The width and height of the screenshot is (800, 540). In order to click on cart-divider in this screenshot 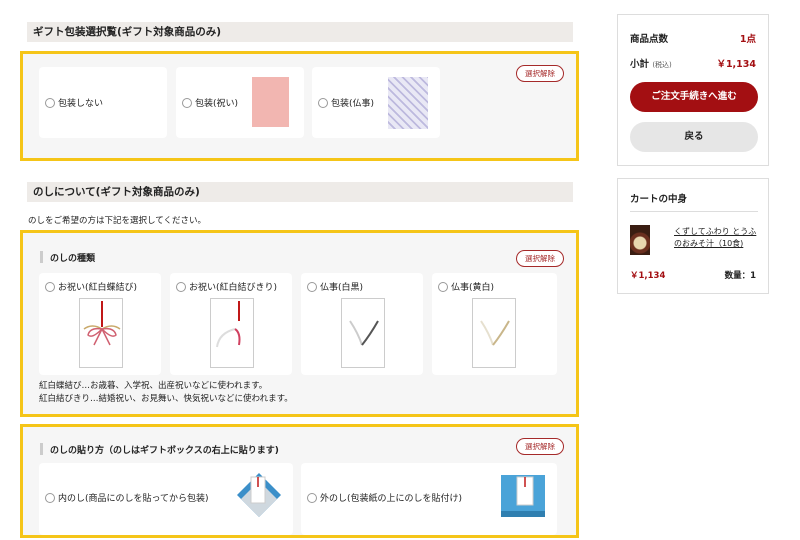, I will do `click(694, 211)`.